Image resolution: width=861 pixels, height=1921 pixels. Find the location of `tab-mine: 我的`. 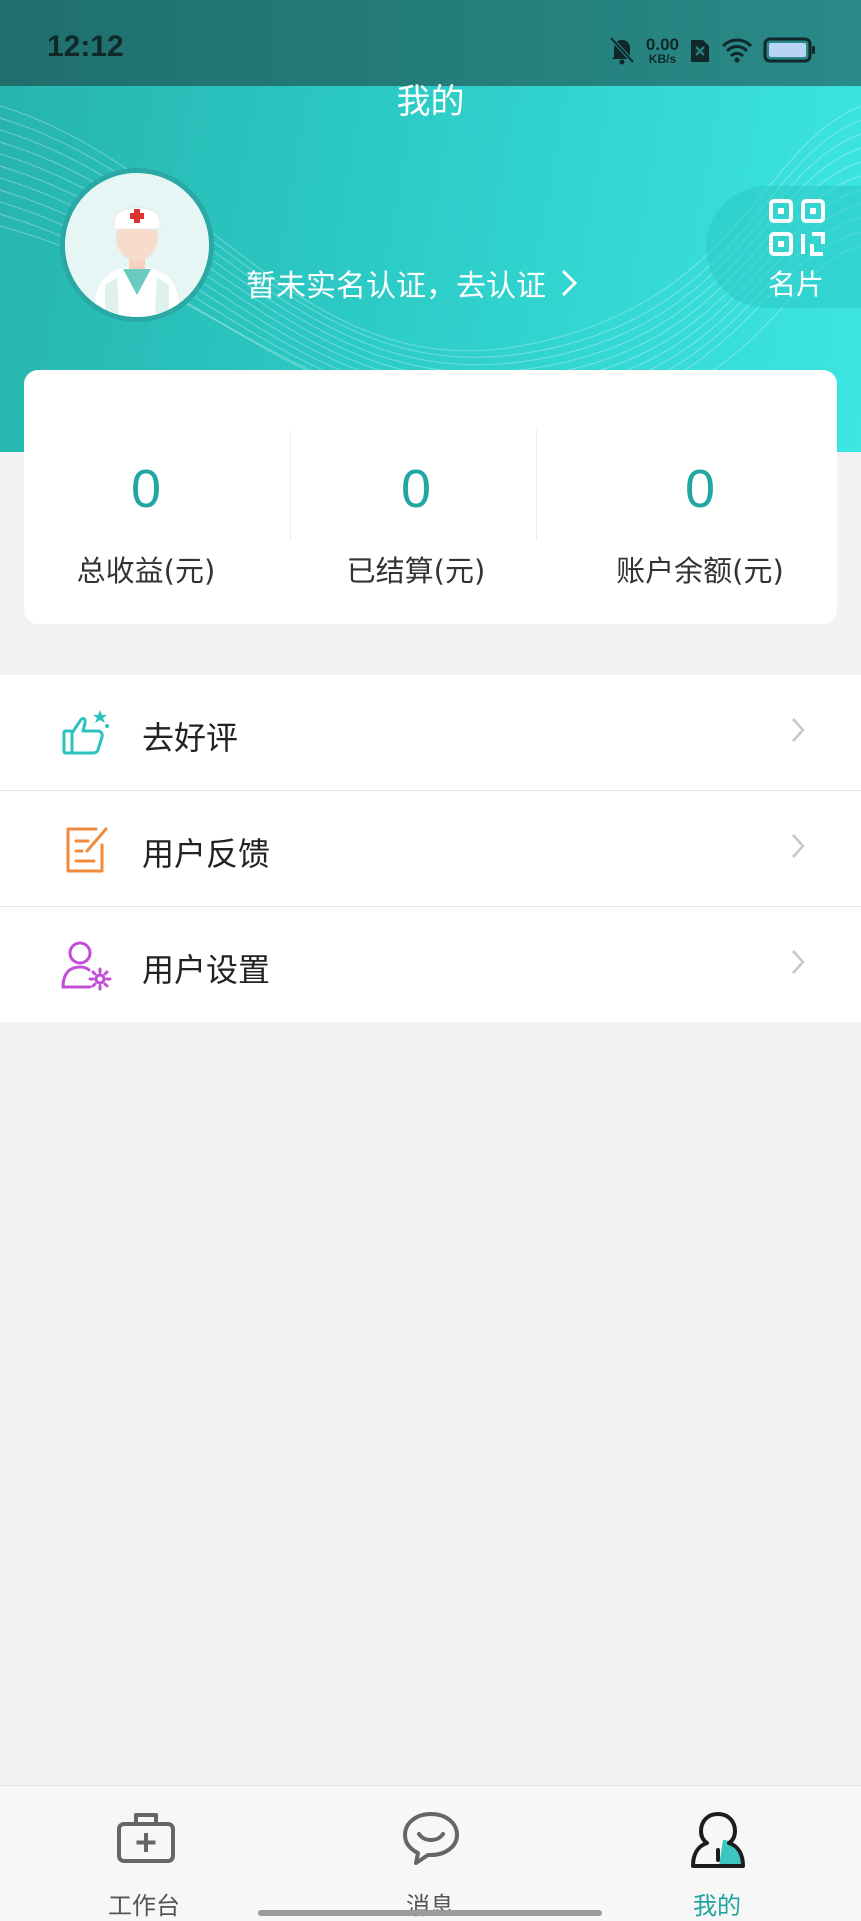

tab-mine: 我的 is located at coordinates (717, 1853).